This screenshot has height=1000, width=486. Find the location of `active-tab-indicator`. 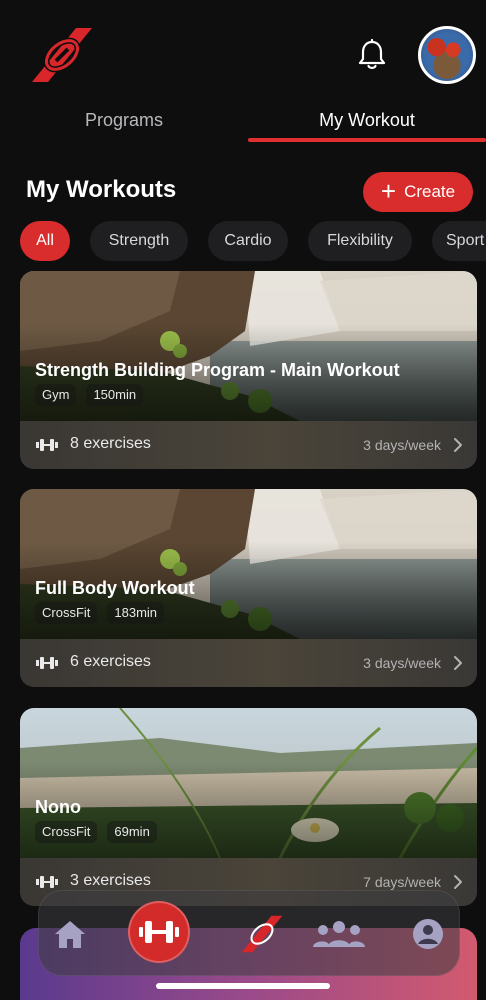

active-tab-indicator is located at coordinates (367, 140).